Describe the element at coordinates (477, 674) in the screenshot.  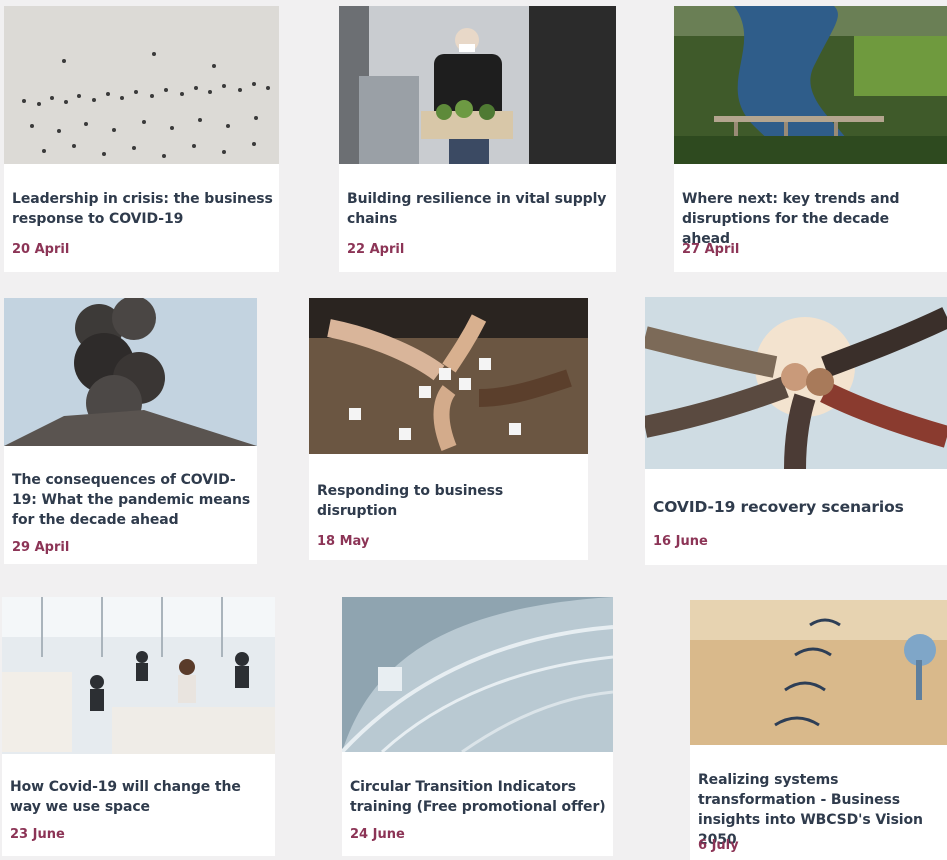
I see `curved-architecture-image` at that location.